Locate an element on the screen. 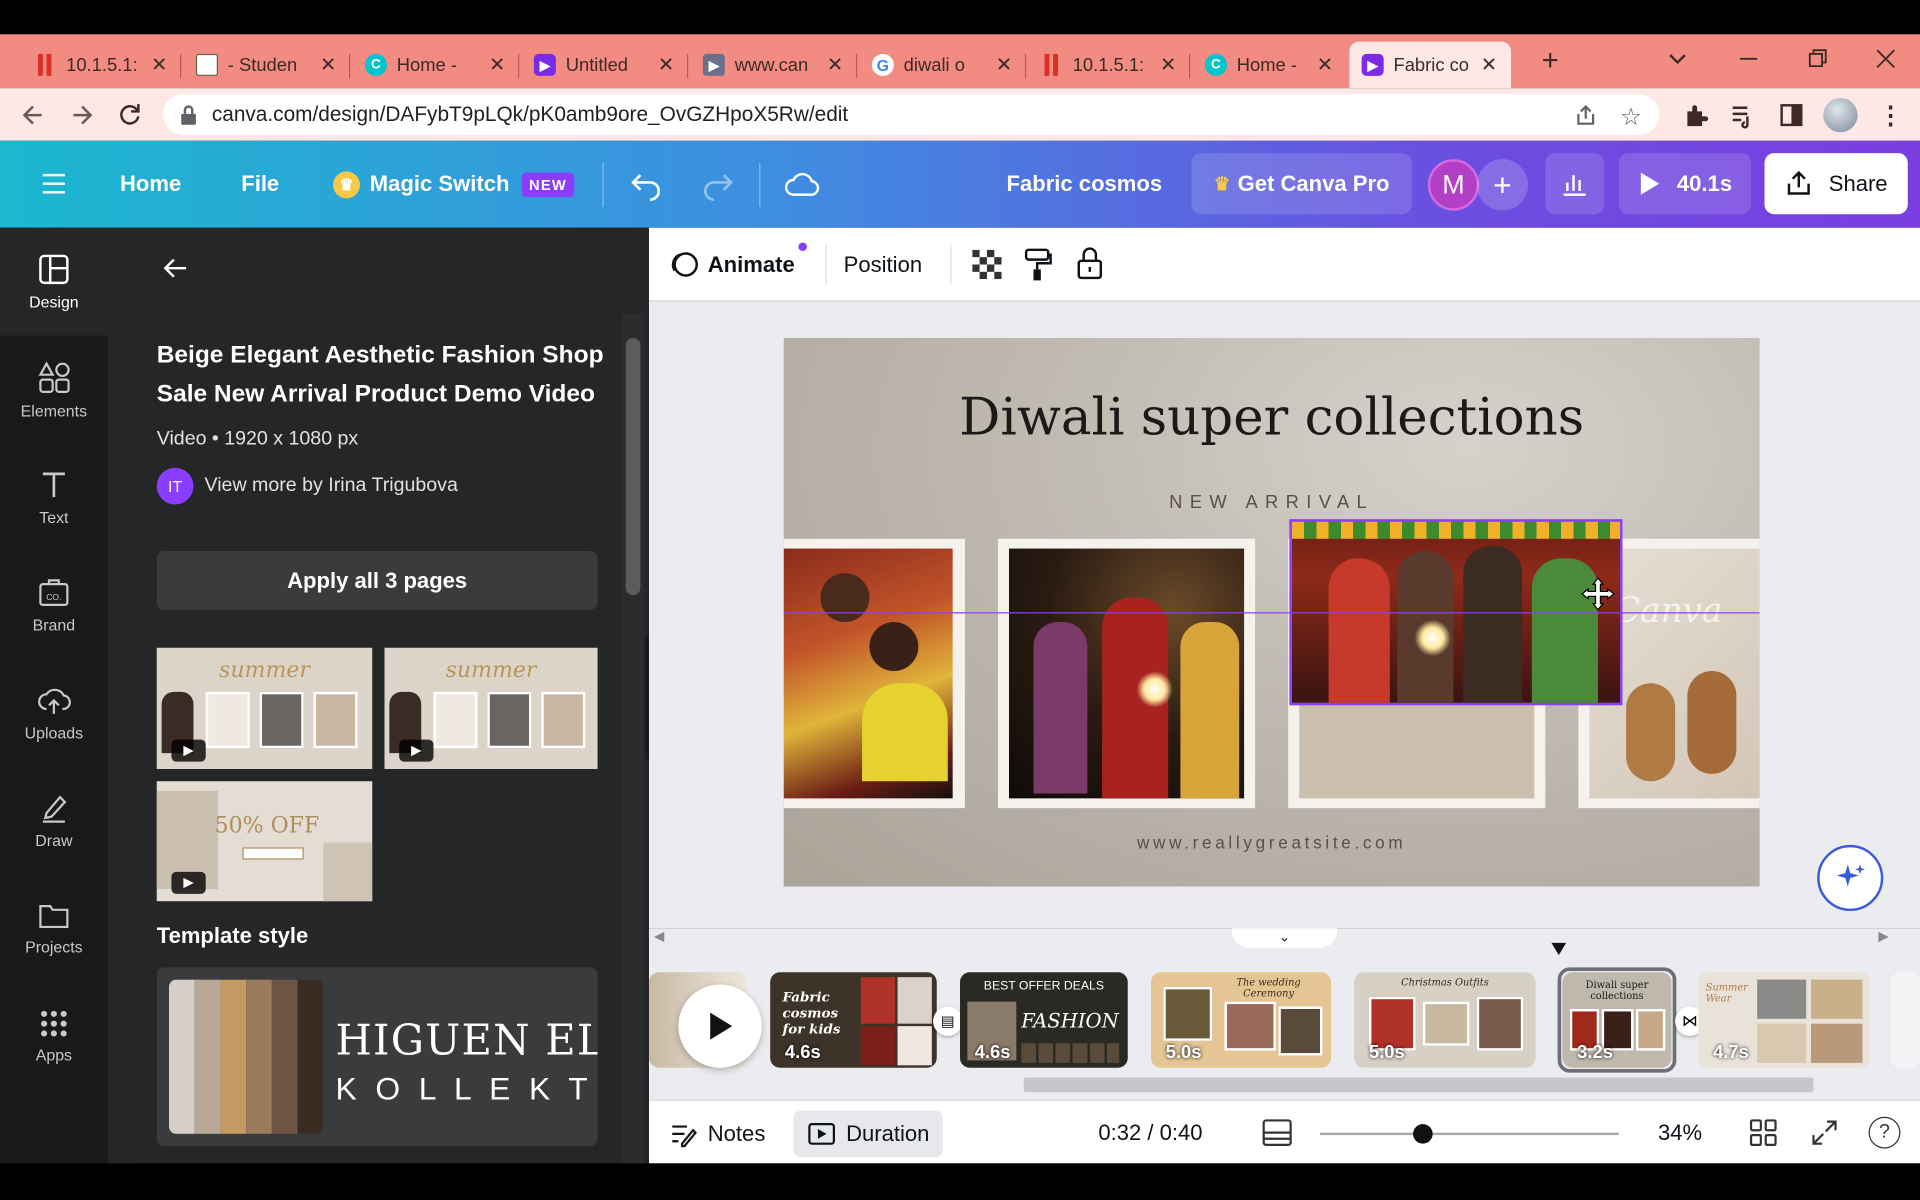 This screenshot has width=1920, height=1200. browser-tab: ▶ Untitled ✕ is located at coordinates (605, 65).